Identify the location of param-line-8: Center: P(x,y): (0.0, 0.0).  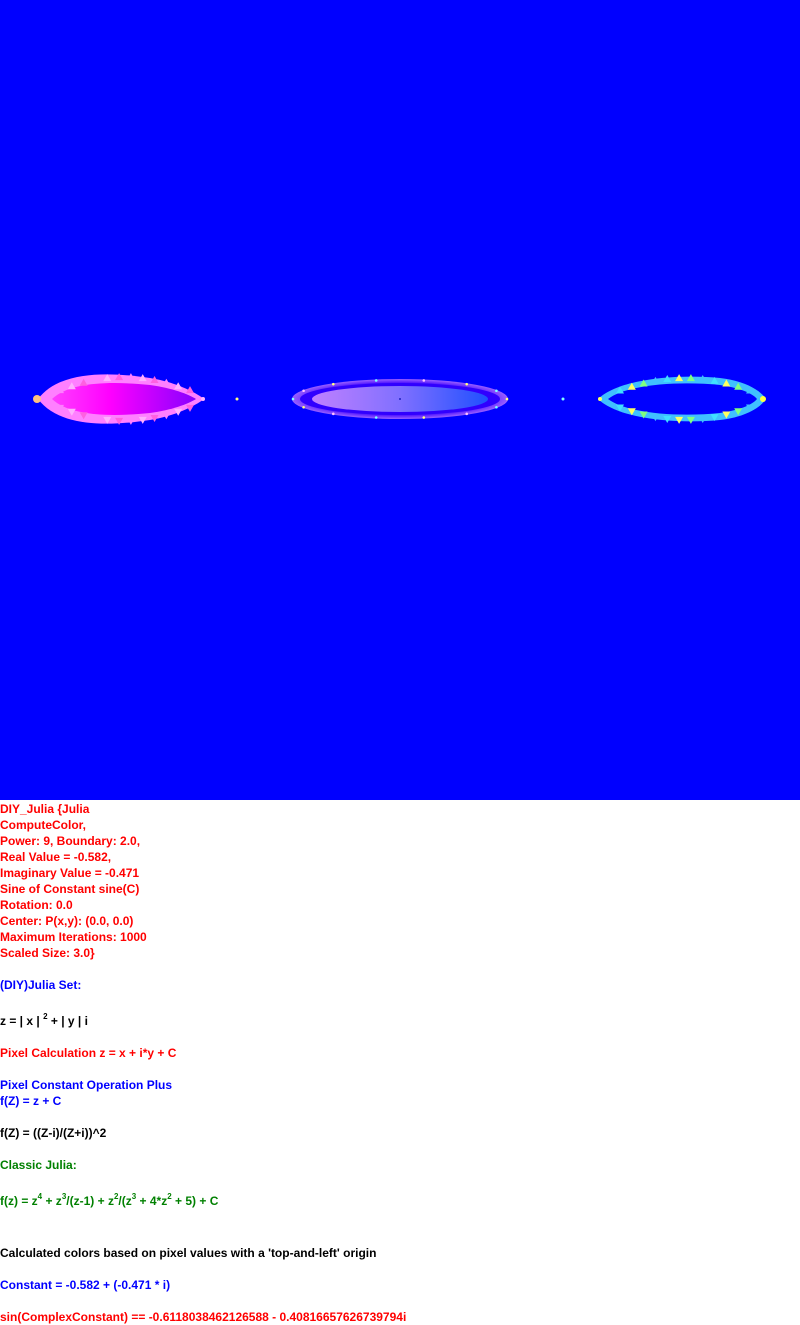
(67, 921).